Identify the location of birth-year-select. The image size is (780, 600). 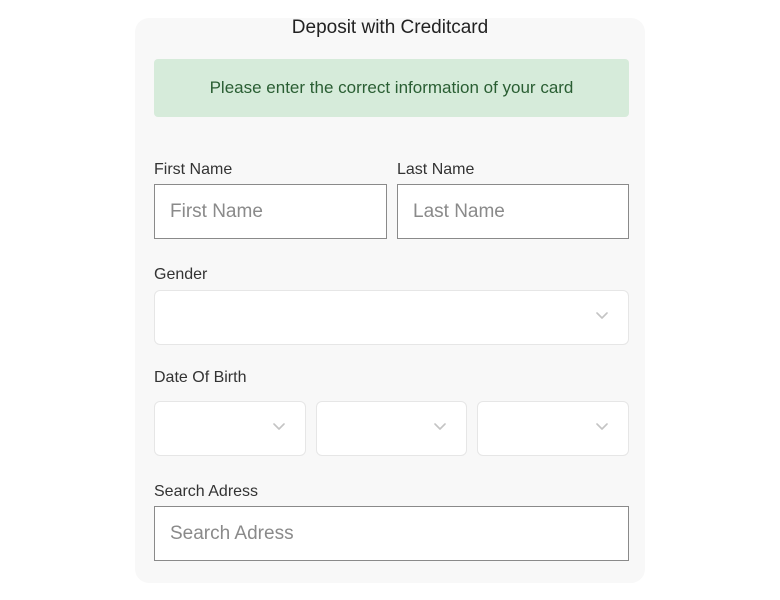
(553, 428).